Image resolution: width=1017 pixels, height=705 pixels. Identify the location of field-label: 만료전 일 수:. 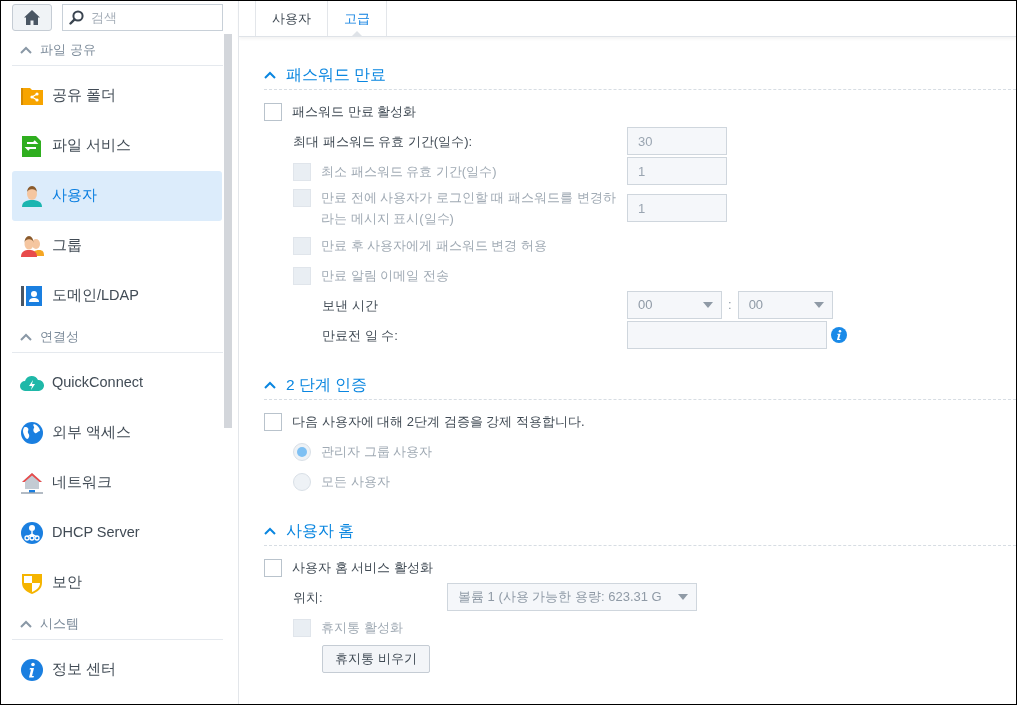
(360, 335).